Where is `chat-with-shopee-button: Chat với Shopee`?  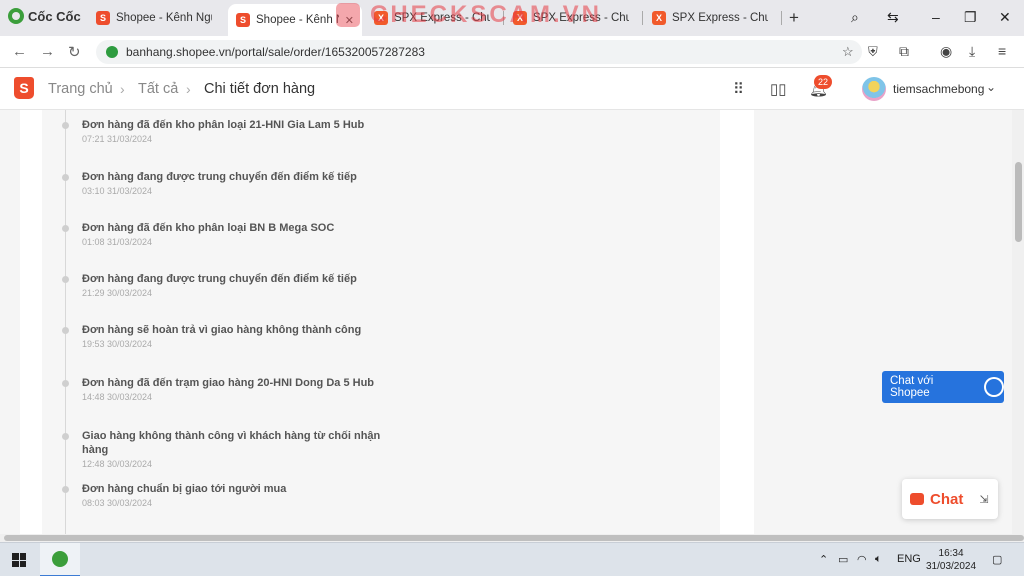 chat-with-shopee-button: Chat với Shopee is located at coordinates (943, 387).